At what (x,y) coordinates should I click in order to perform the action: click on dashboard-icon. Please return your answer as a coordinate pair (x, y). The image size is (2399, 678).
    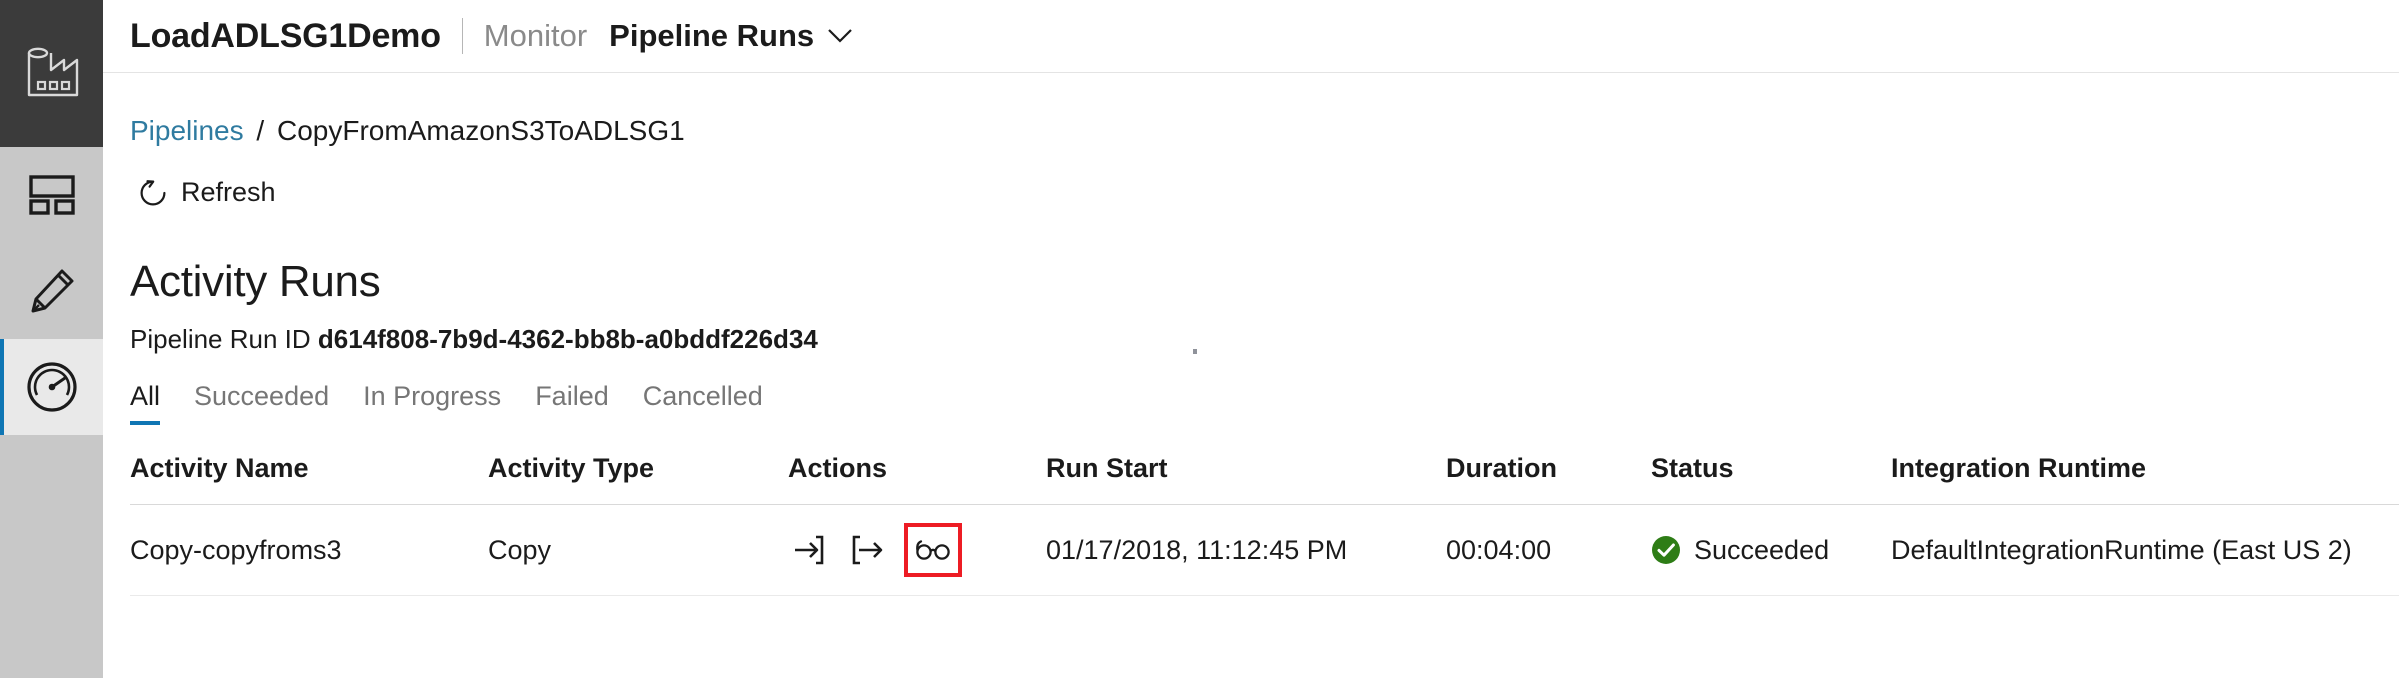
    Looking at the image, I should click on (51, 195).